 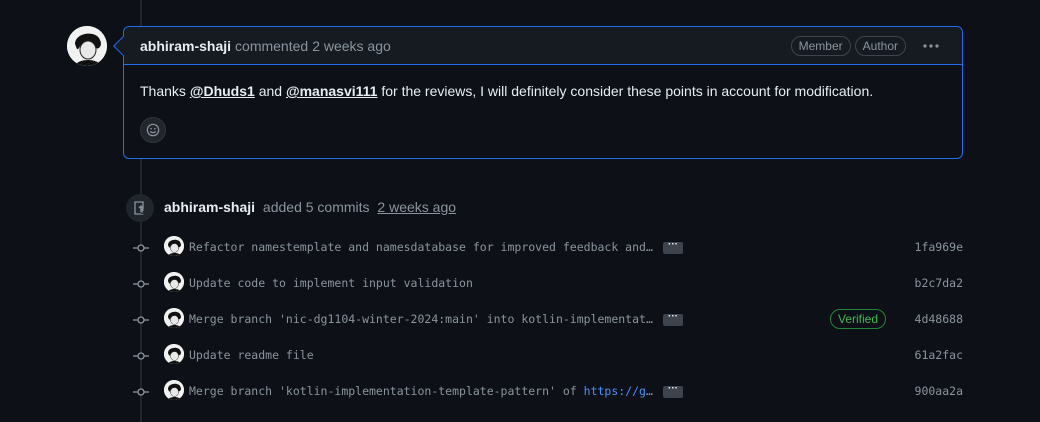 I want to click on member-badge: Member, so click(x=820, y=45).